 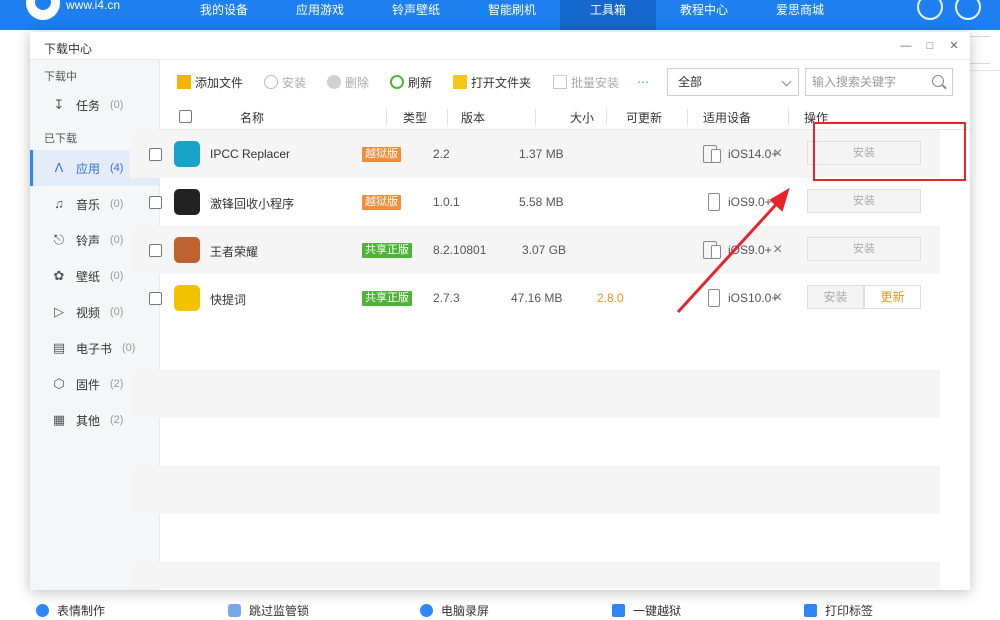 What do you see at coordinates (70, 610) in the screenshot?
I see `tool-emoji-maker: 表情制作` at bounding box center [70, 610].